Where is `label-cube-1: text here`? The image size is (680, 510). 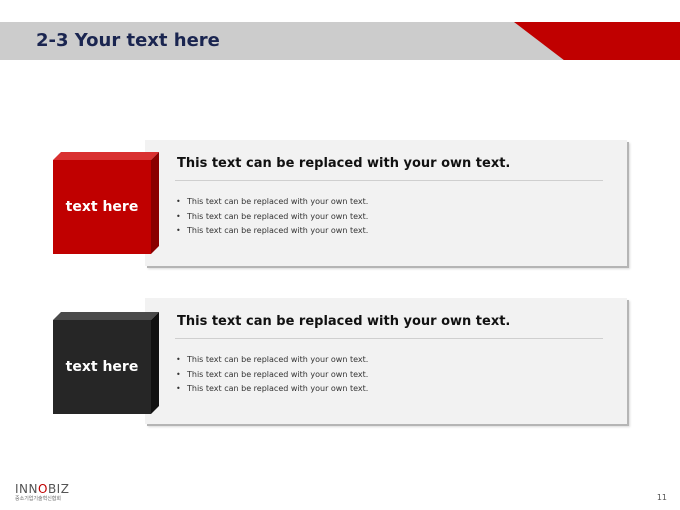
label-cube-1: text here is located at coordinates (106, 203).